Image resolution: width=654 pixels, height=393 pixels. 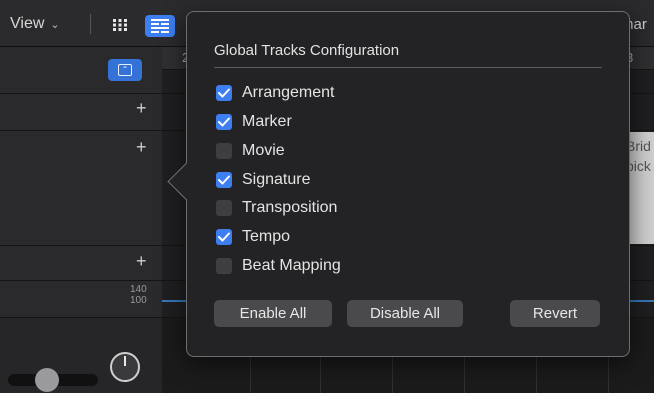 I want to click on option-label: Signature, so click(x=276, y=179).